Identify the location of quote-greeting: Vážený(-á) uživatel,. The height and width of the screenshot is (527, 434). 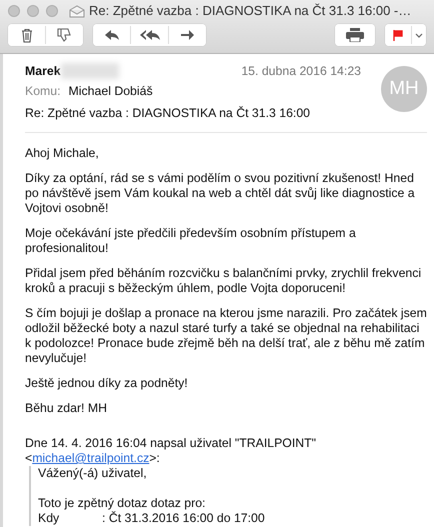
(93, 473).